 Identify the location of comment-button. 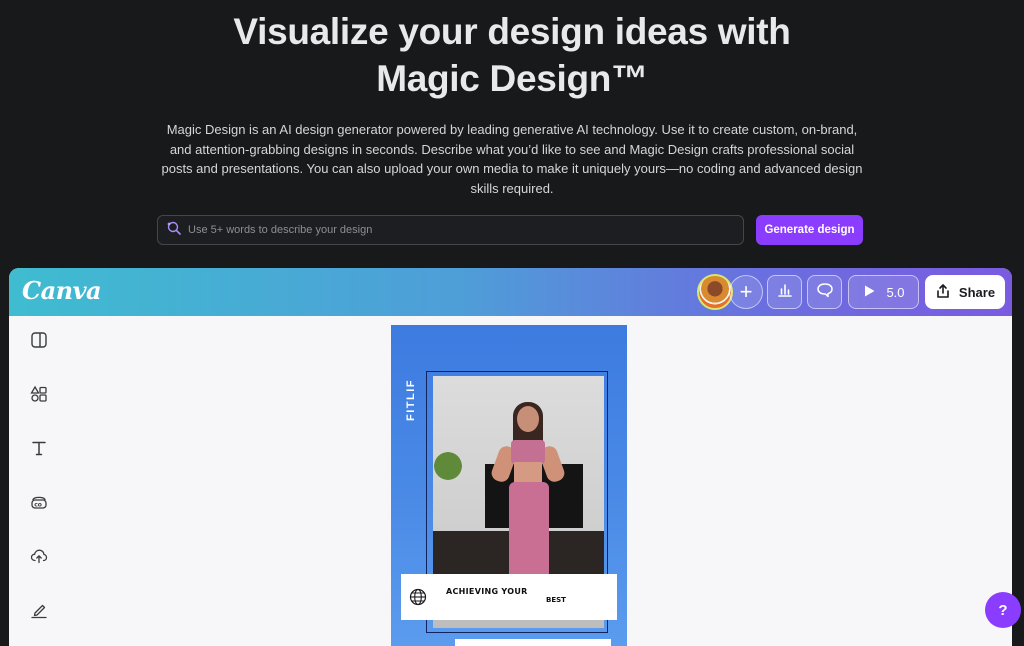
(824, 292).